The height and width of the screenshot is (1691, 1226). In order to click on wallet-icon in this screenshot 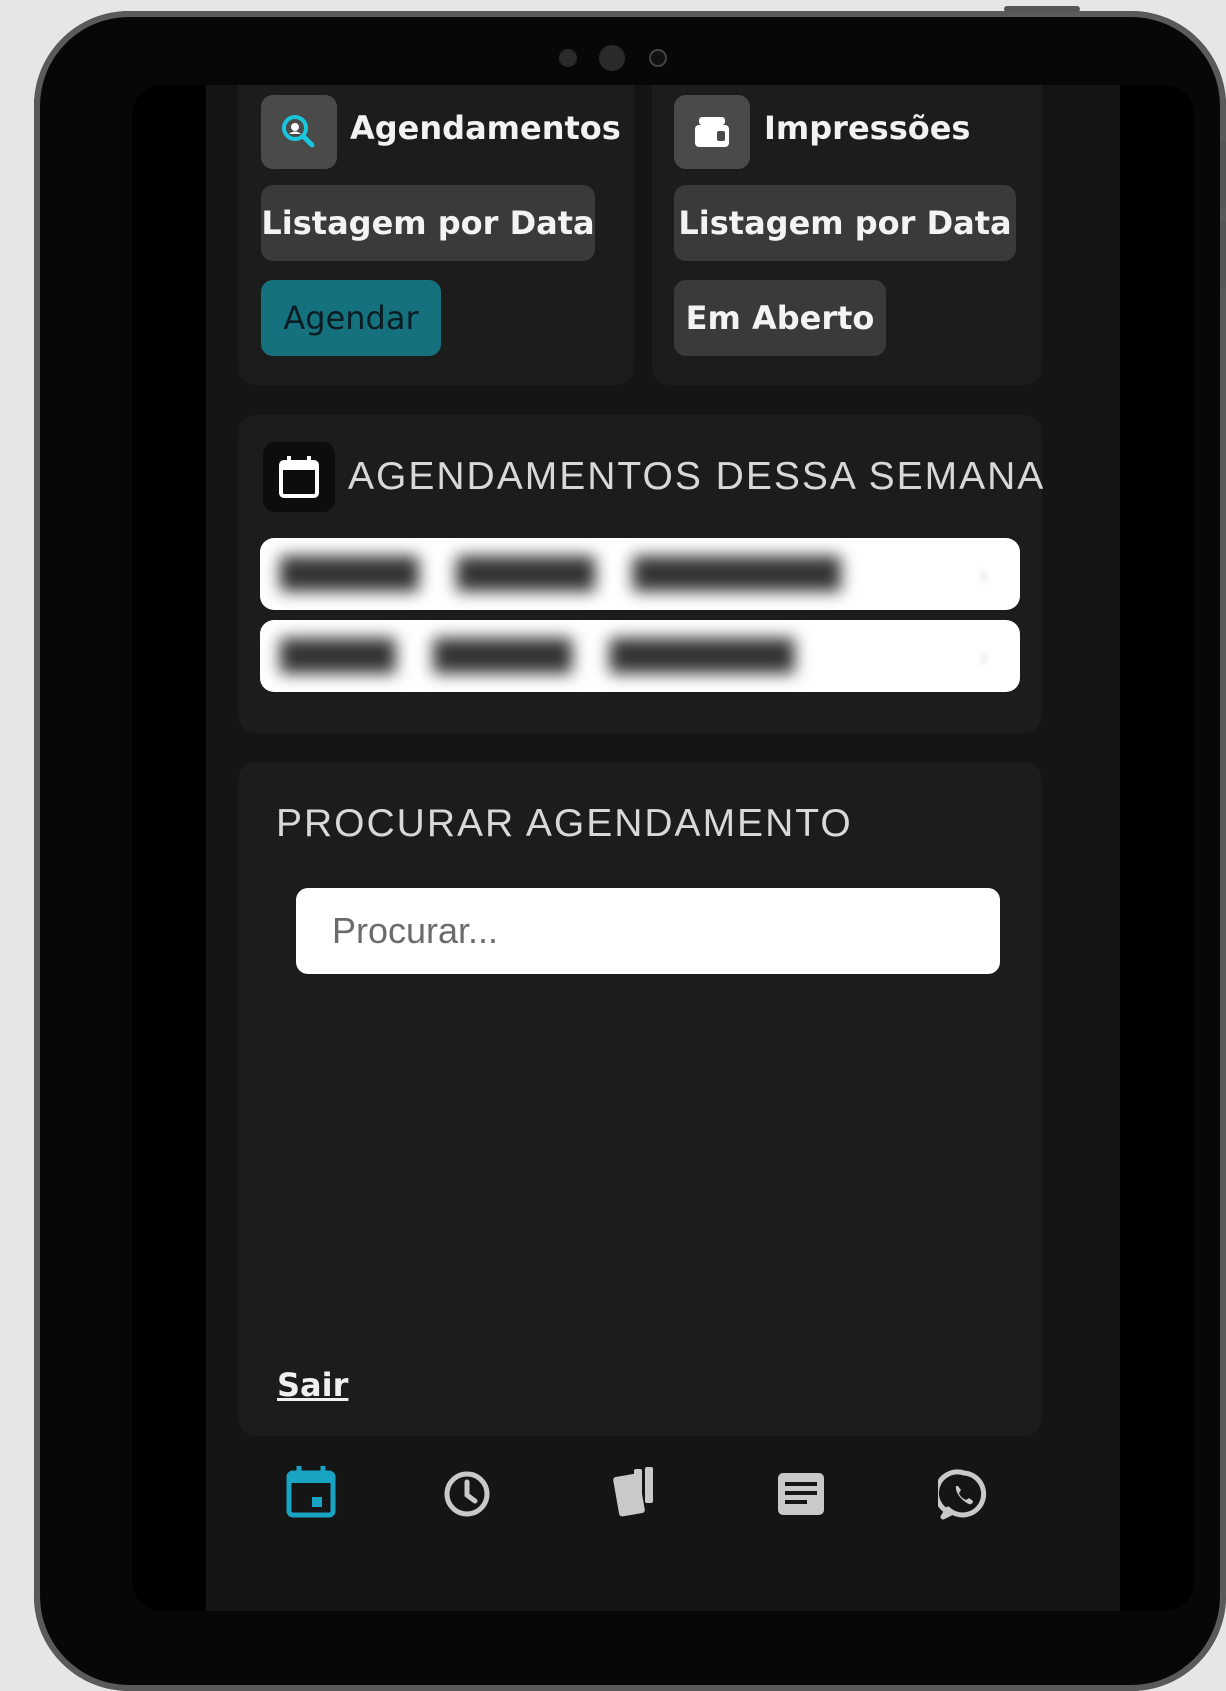, I will do `click(712, 132)`.